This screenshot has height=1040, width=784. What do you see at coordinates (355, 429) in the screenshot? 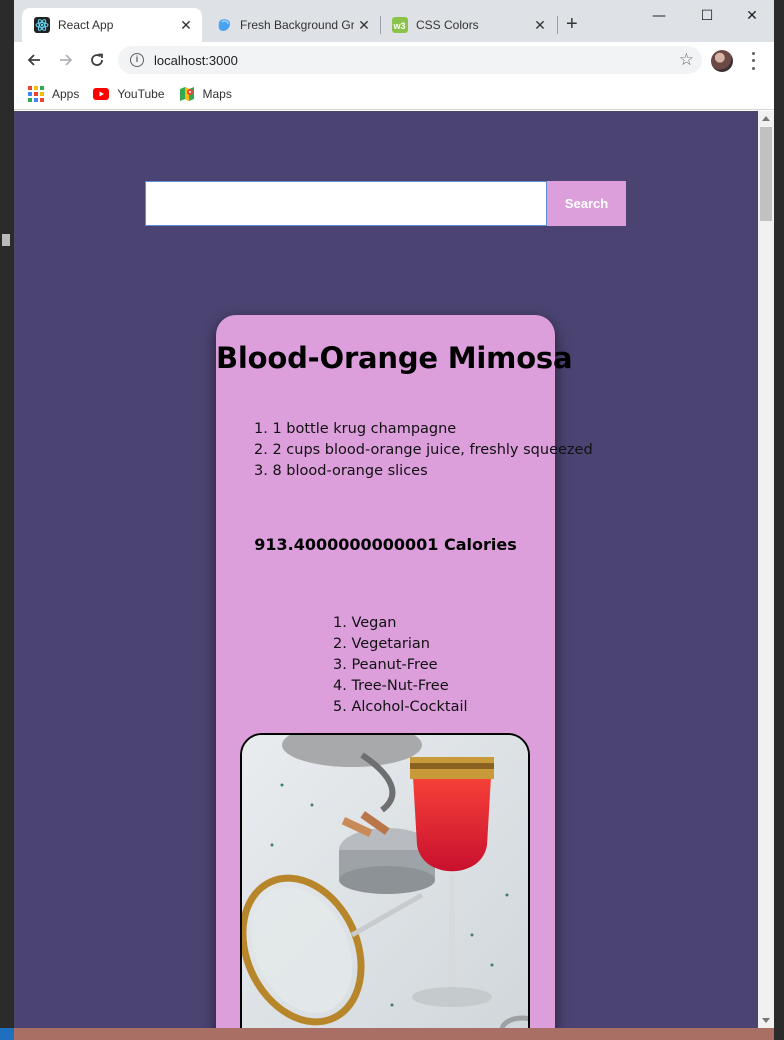
I see `ingredient-item: 1. 1 bottle krug champagne` at bounding box center [355, 429].